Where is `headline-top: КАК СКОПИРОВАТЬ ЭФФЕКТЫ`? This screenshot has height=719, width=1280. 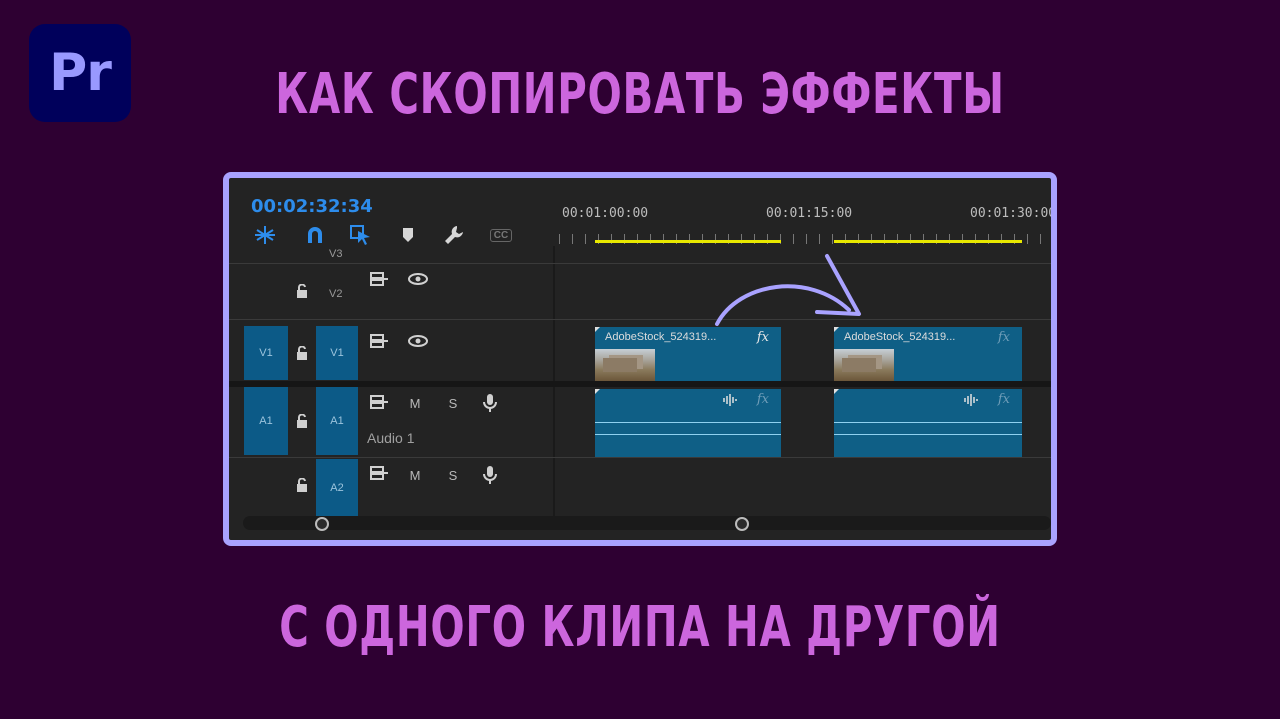
headline-top: КАК СКОПИРОВАТЬ ЭФФЕКТЫ is located at coordinates (640, 94).